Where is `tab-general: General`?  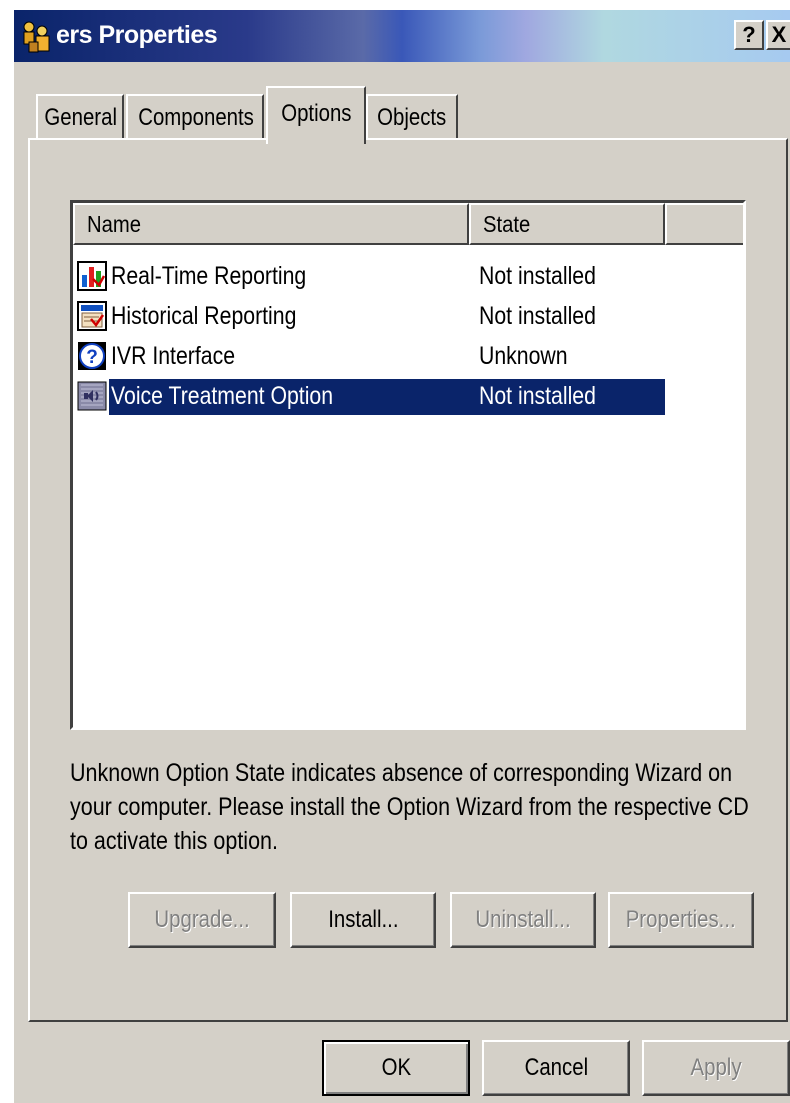
tab-general: General is located at coordinates (80, 117).